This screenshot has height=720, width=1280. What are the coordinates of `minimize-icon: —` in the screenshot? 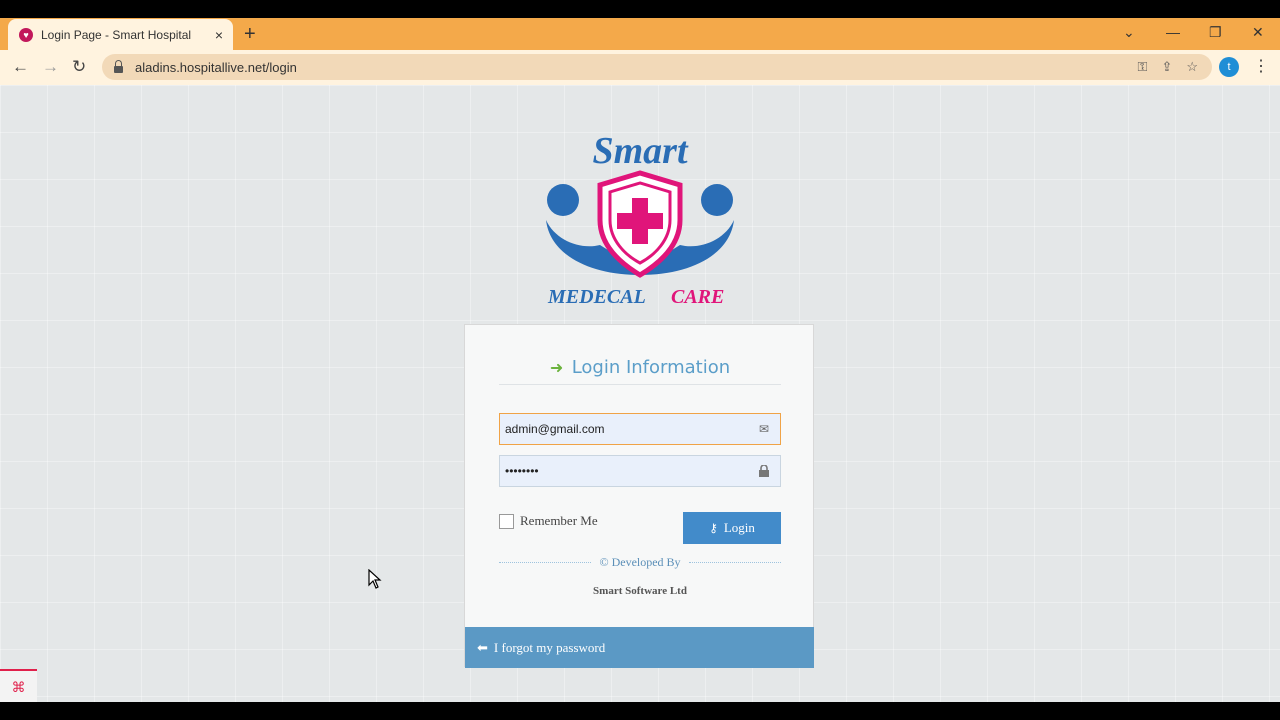 It's located at (1173, 32).